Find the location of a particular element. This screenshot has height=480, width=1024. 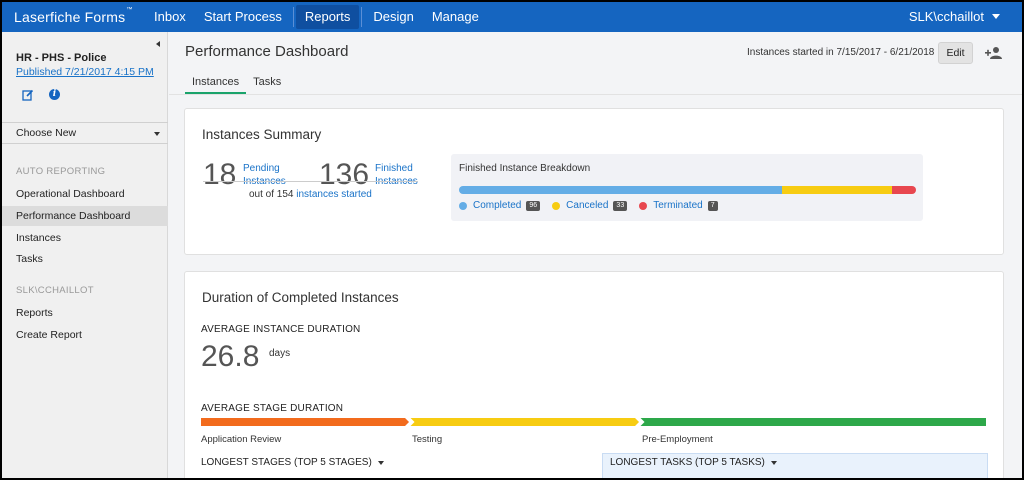

edit-icon is located at coordinates (28, 95).